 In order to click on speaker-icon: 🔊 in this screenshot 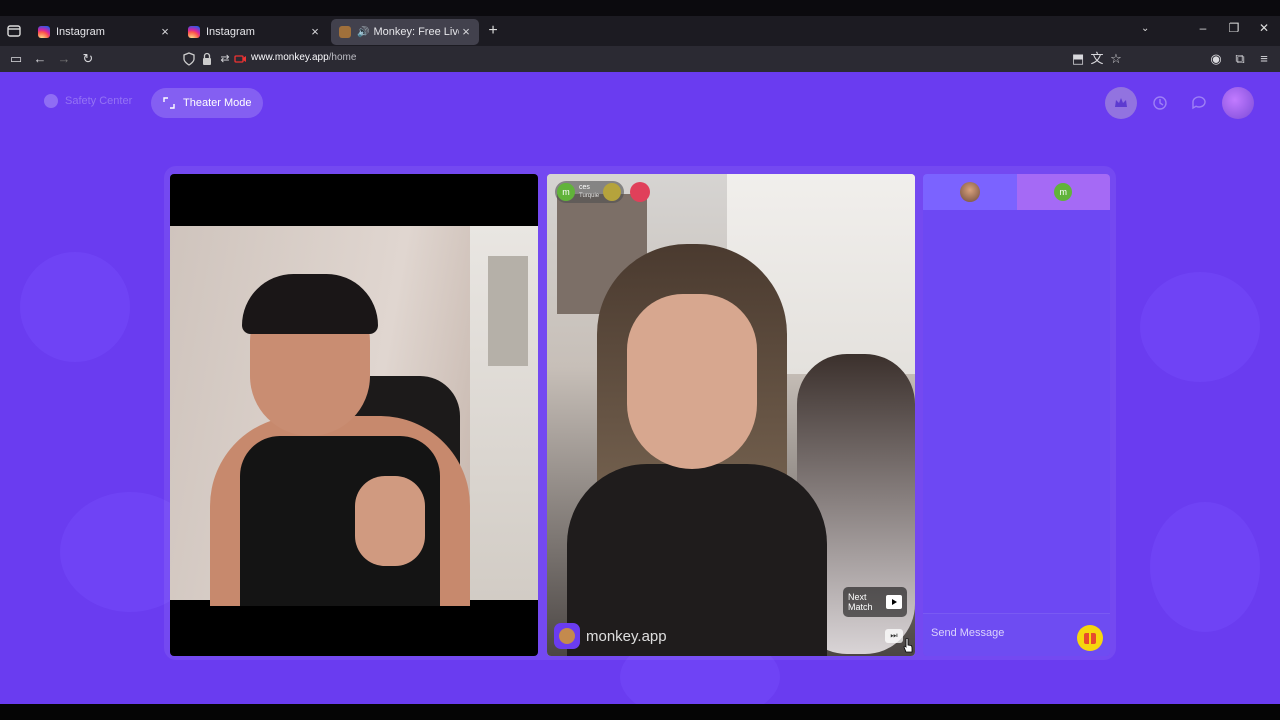, I will do `click(363, 32)`.